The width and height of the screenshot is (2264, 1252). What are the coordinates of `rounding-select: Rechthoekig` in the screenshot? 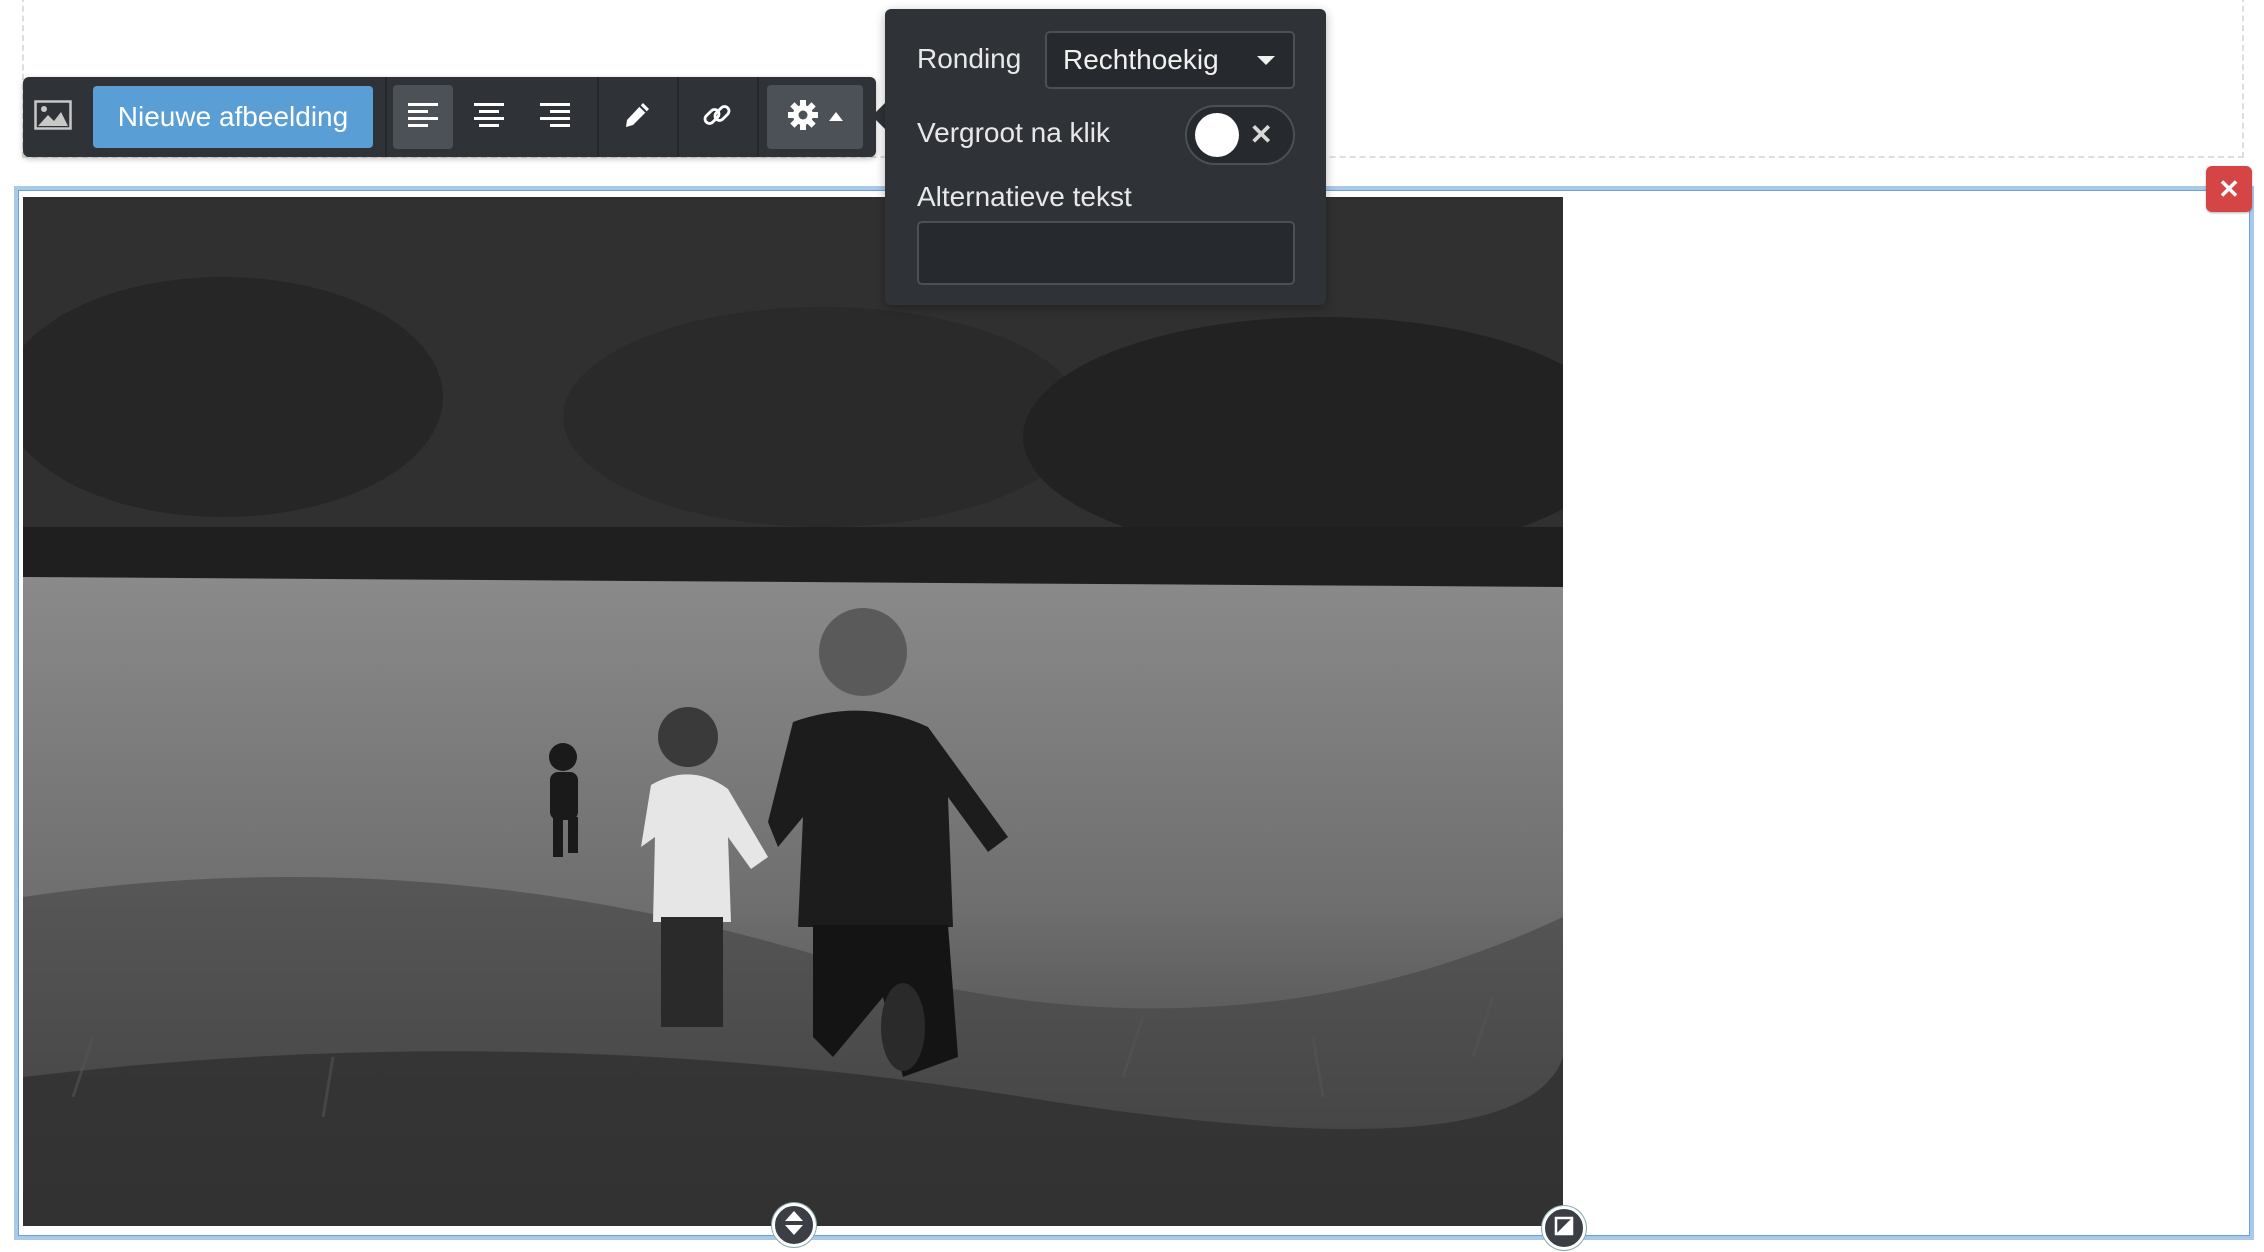 It's located at (1170, 60).